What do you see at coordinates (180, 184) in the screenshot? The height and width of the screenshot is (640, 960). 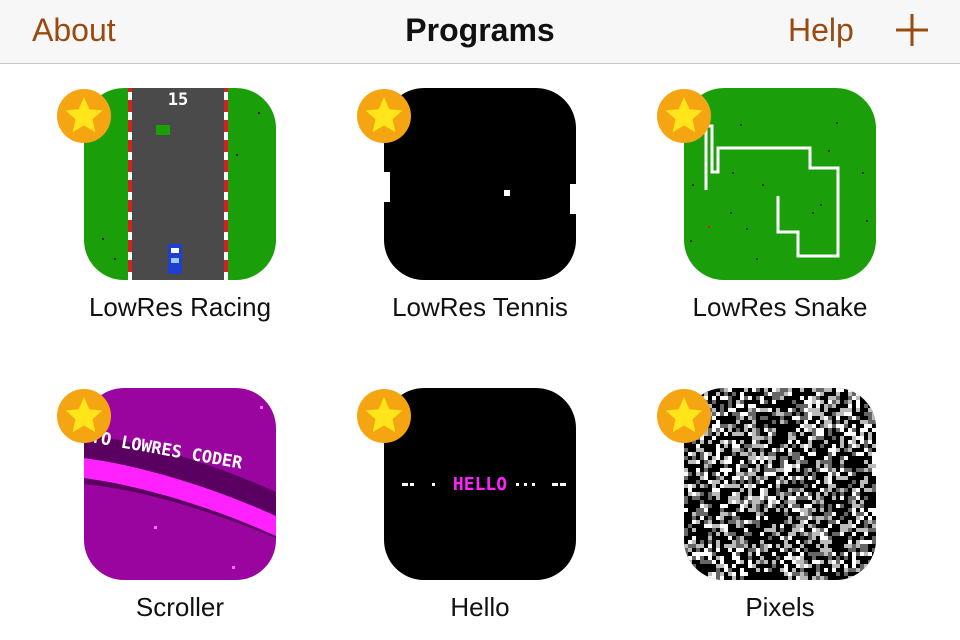 I see `racing-icon: 15` at bounding box center [180, 184].